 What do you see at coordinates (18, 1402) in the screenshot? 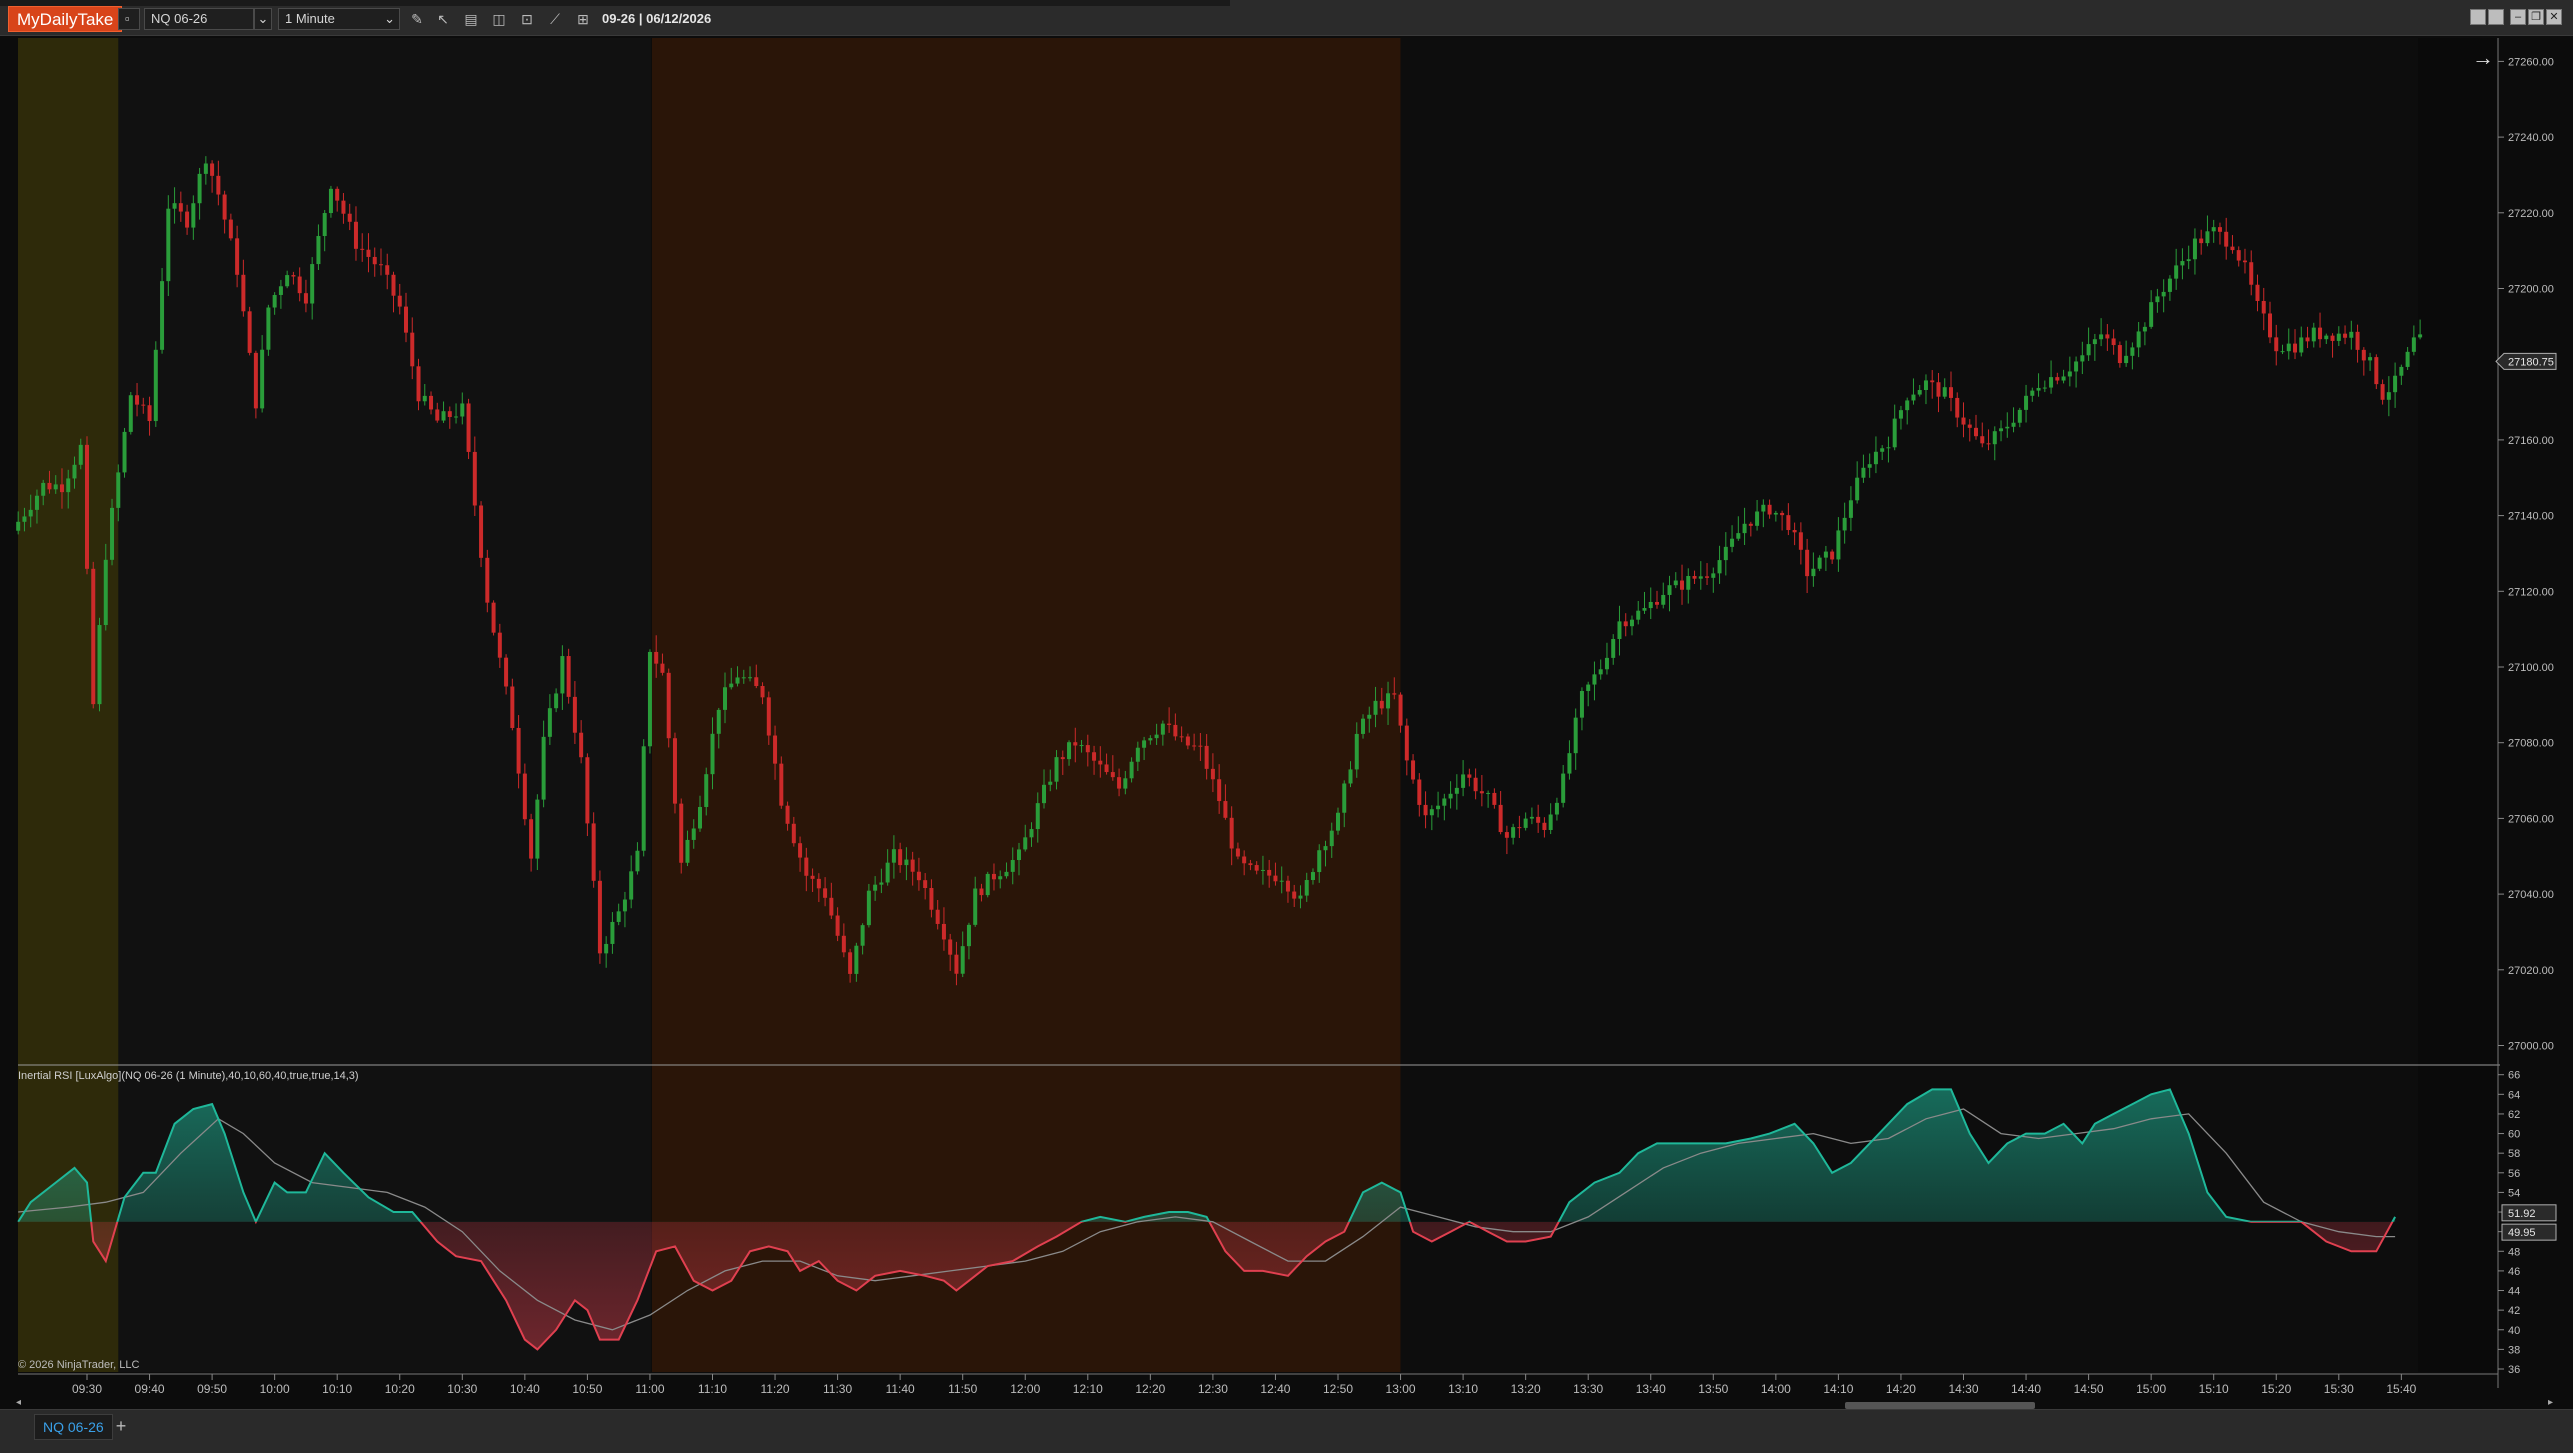
I see `scroll-left-icon: ◂` at bounding box center [18, 1402].